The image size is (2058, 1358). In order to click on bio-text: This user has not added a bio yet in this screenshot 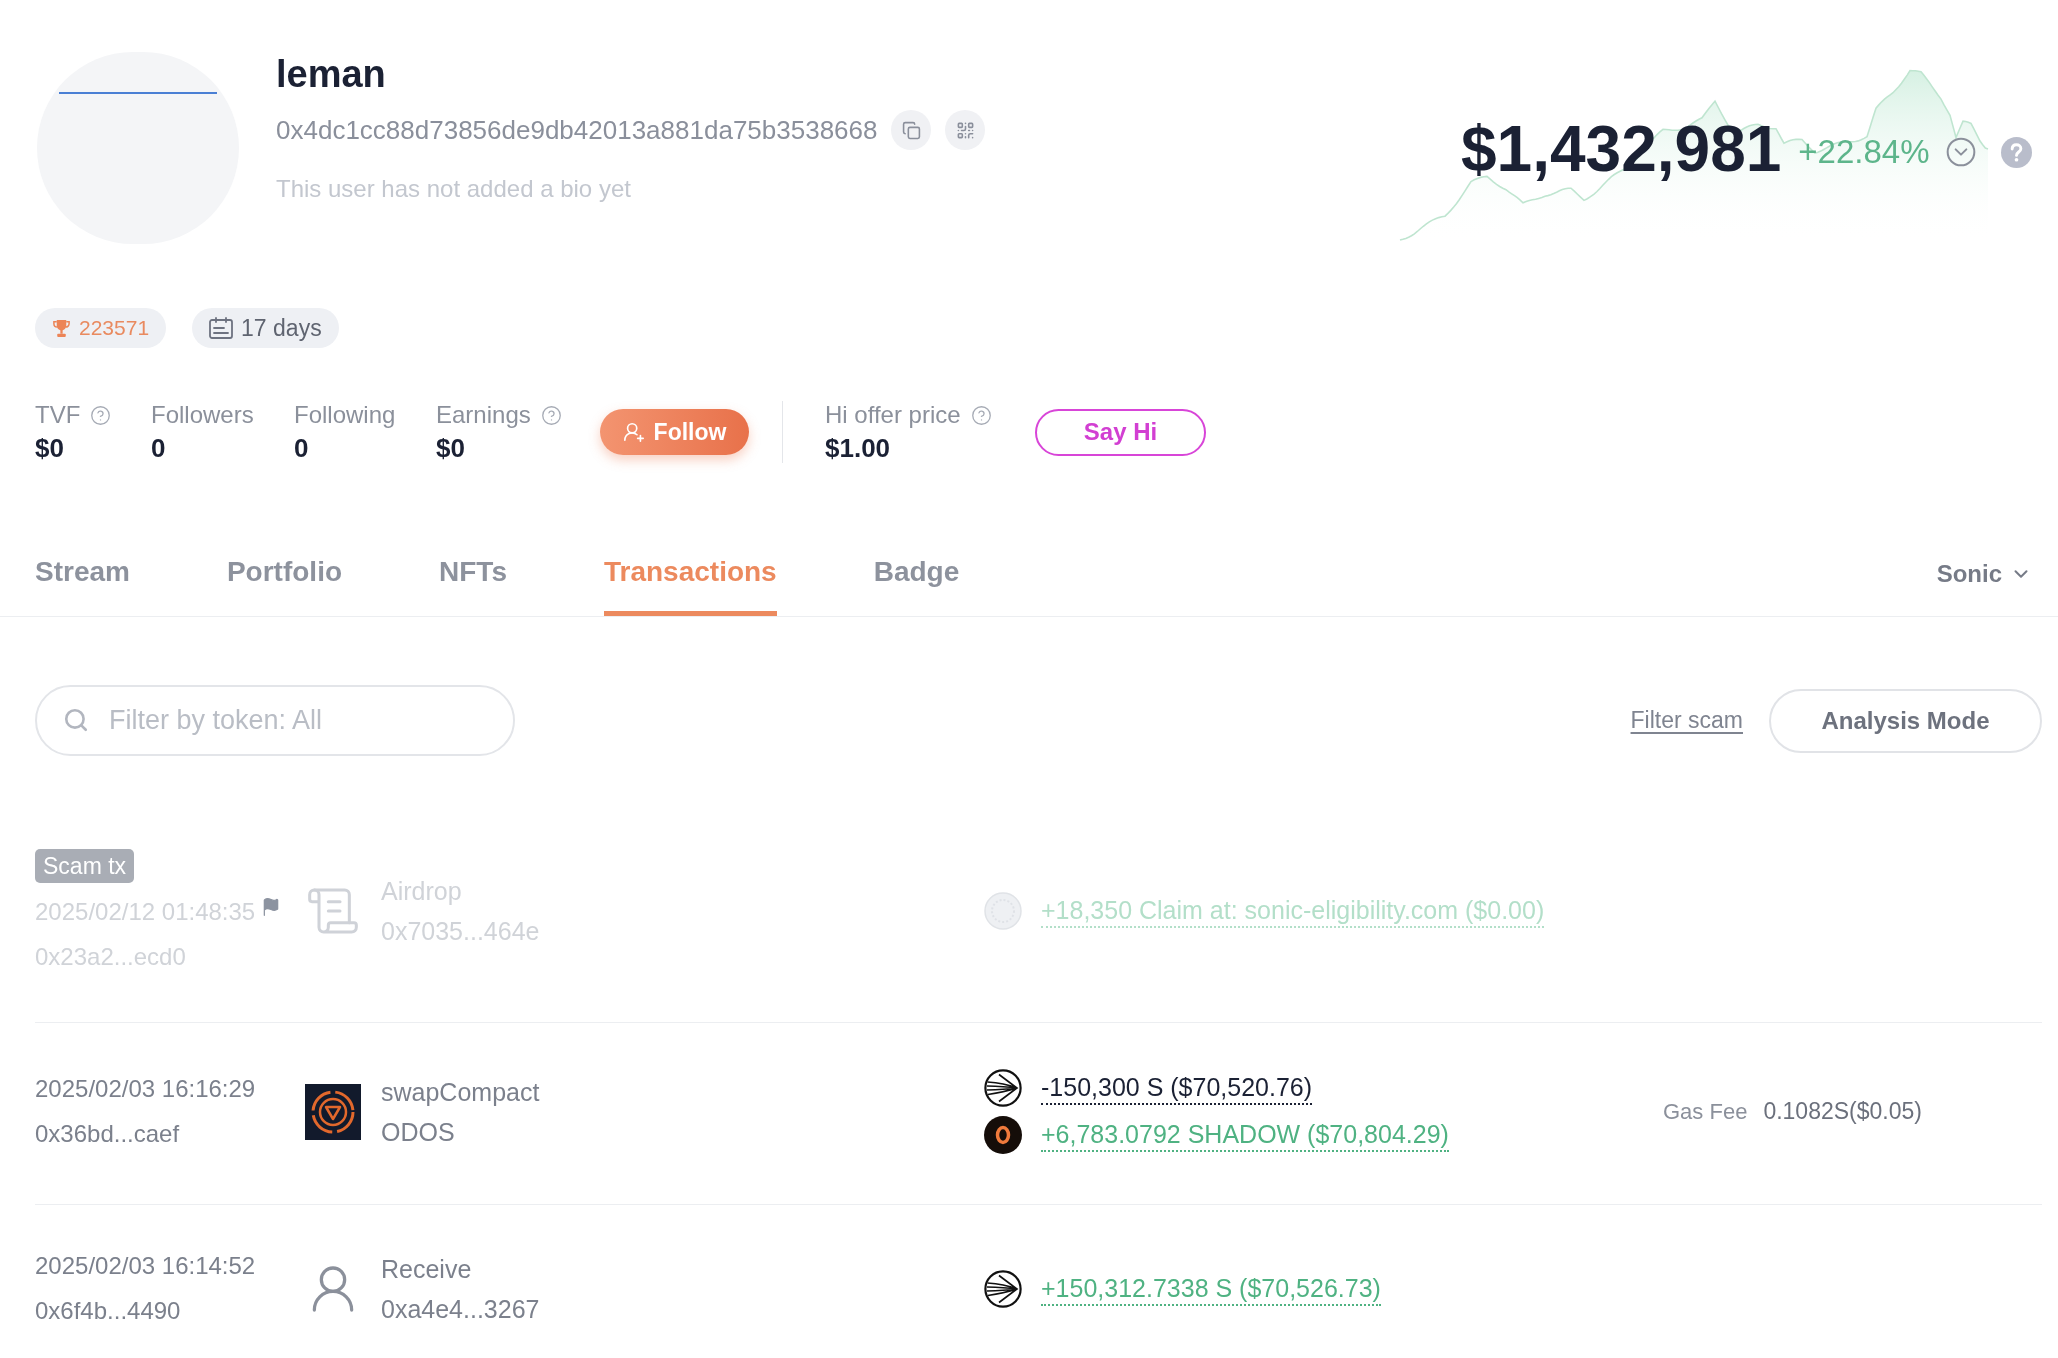, I will do `click(453, 189)`.